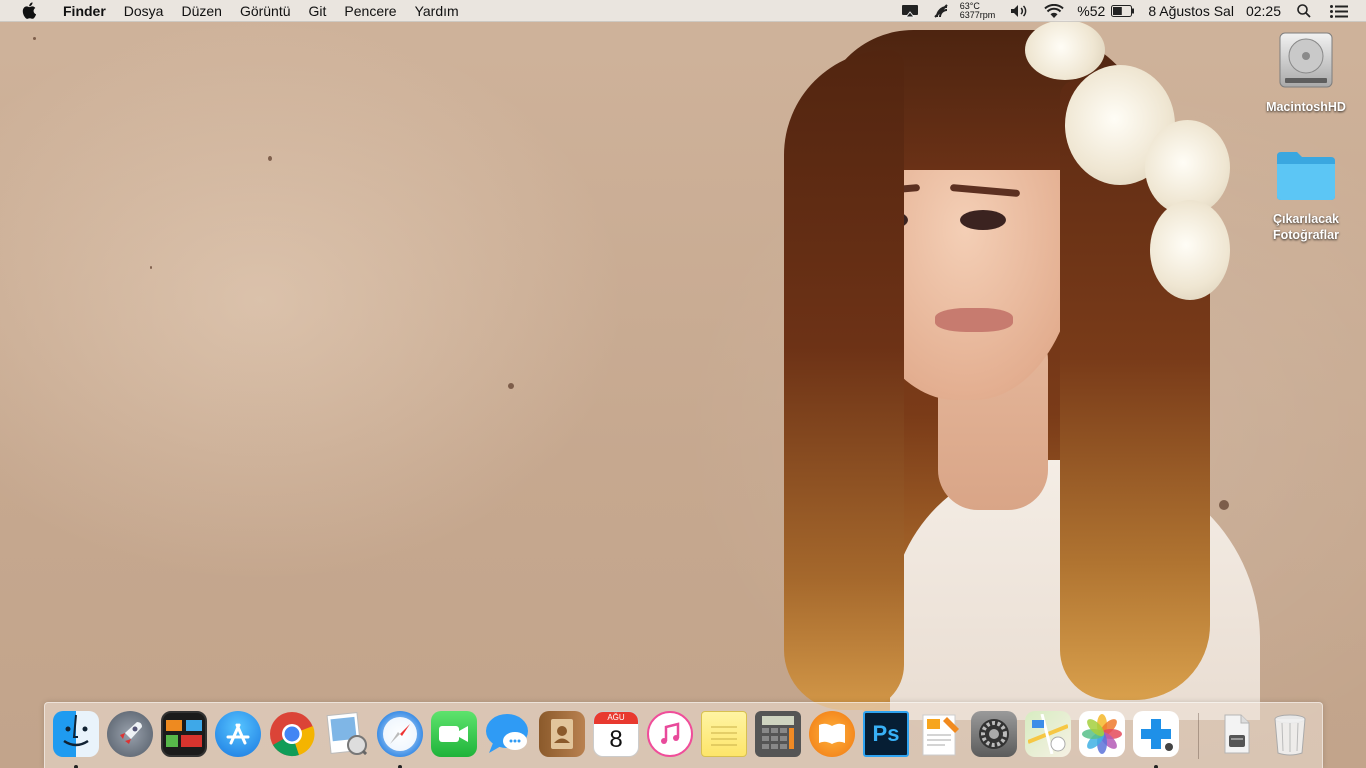 The height and width of the screenshot is (768, 1366). I want to click on finder-icon, so click(76, 734).